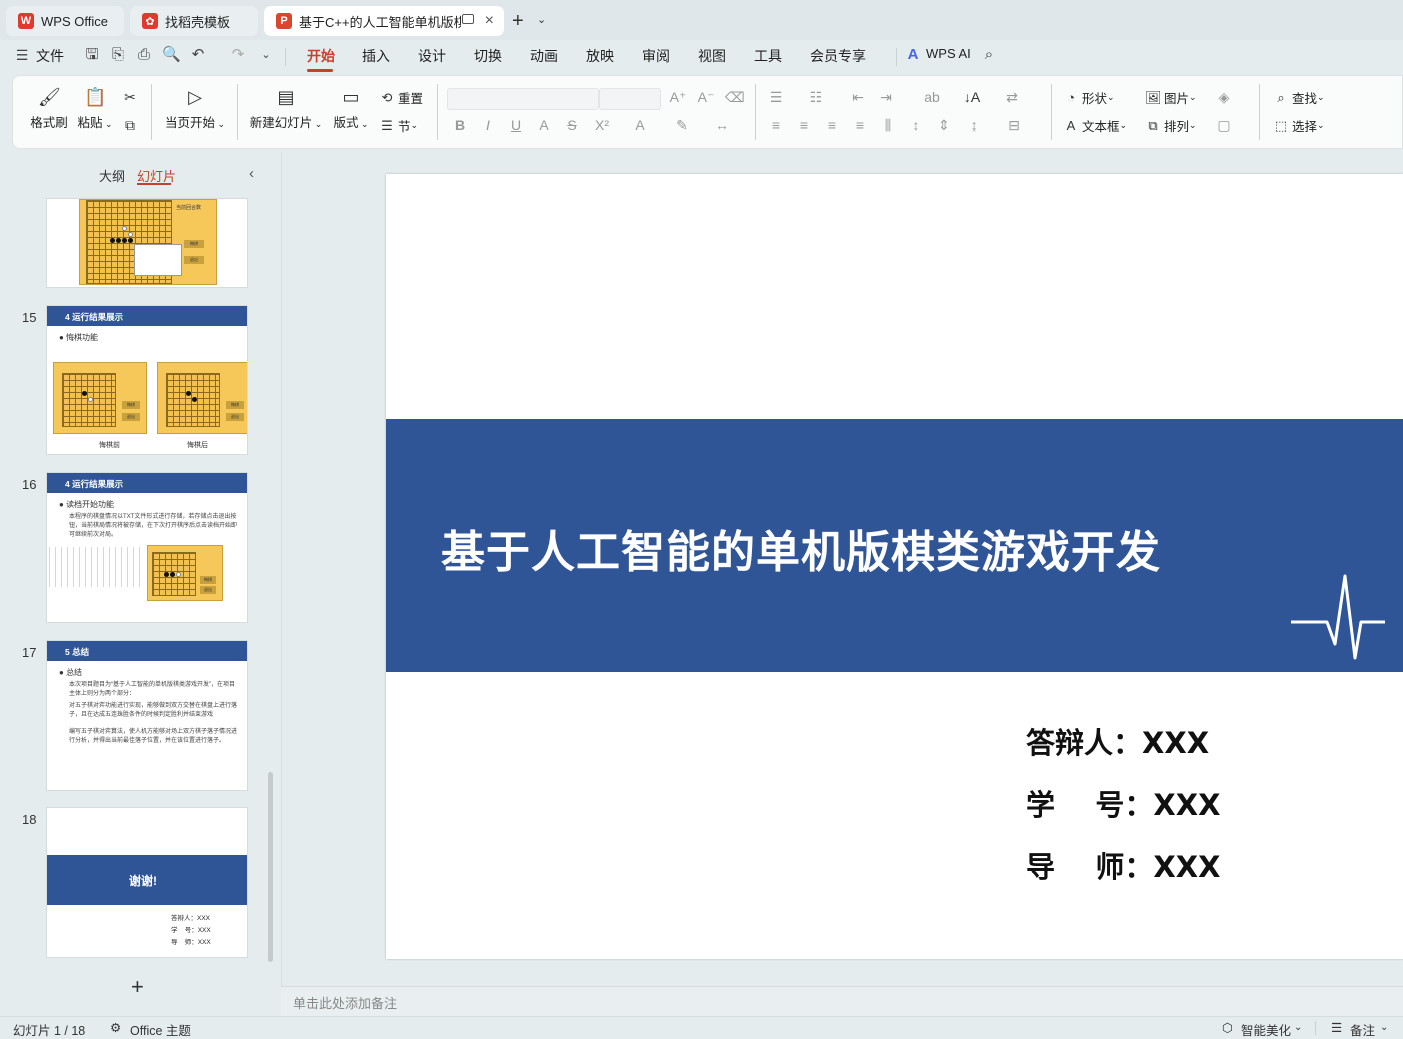 This screenshot has height=1039, width=1403. I want to click on align-right-icon: ≡, so click(832, 125).